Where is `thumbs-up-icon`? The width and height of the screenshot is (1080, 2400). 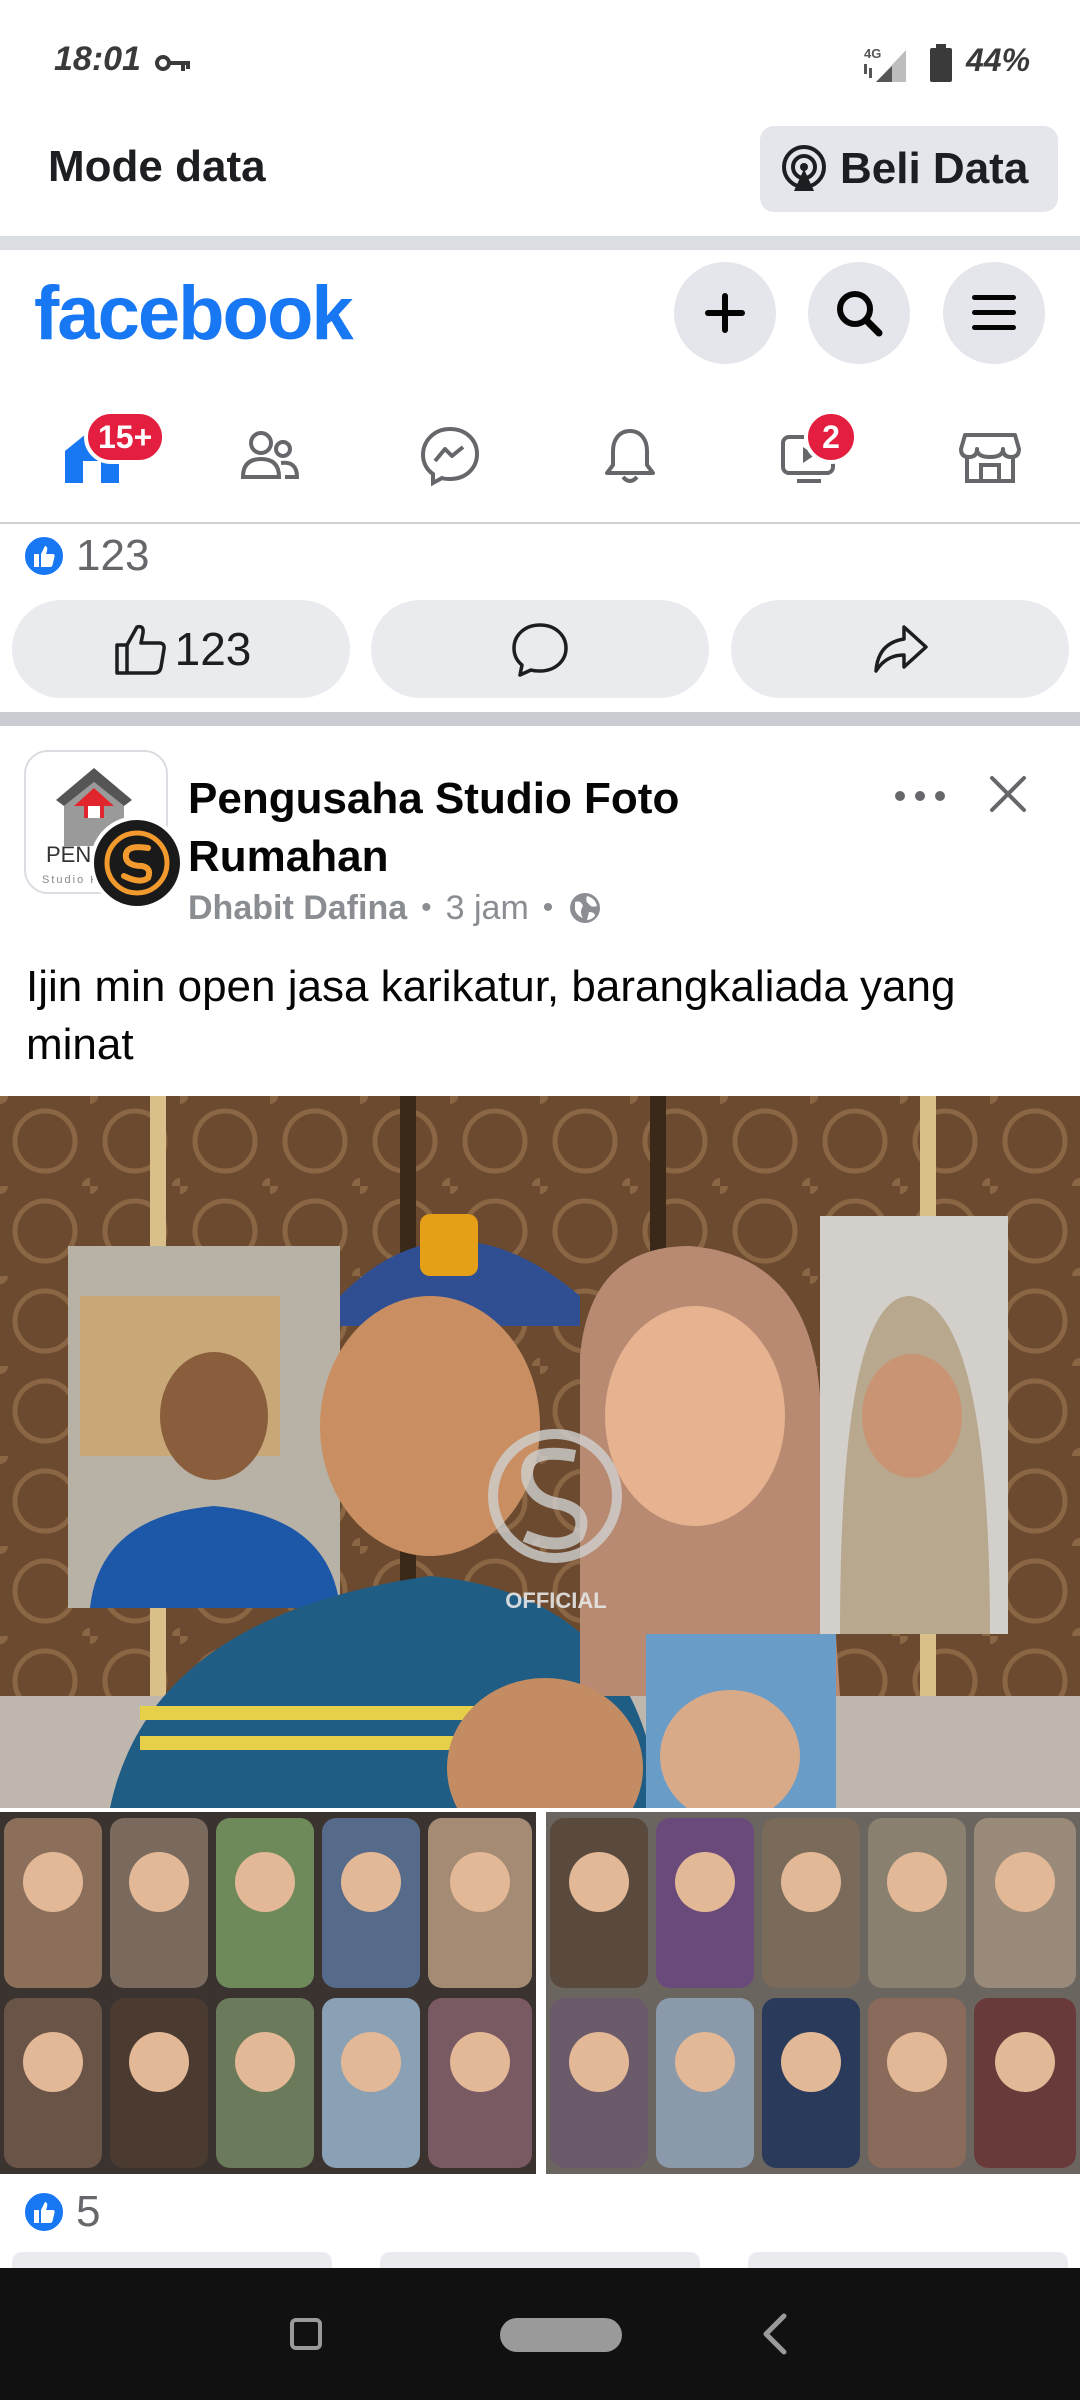
thumbs-up-icon is located at coordinates (140, 649).